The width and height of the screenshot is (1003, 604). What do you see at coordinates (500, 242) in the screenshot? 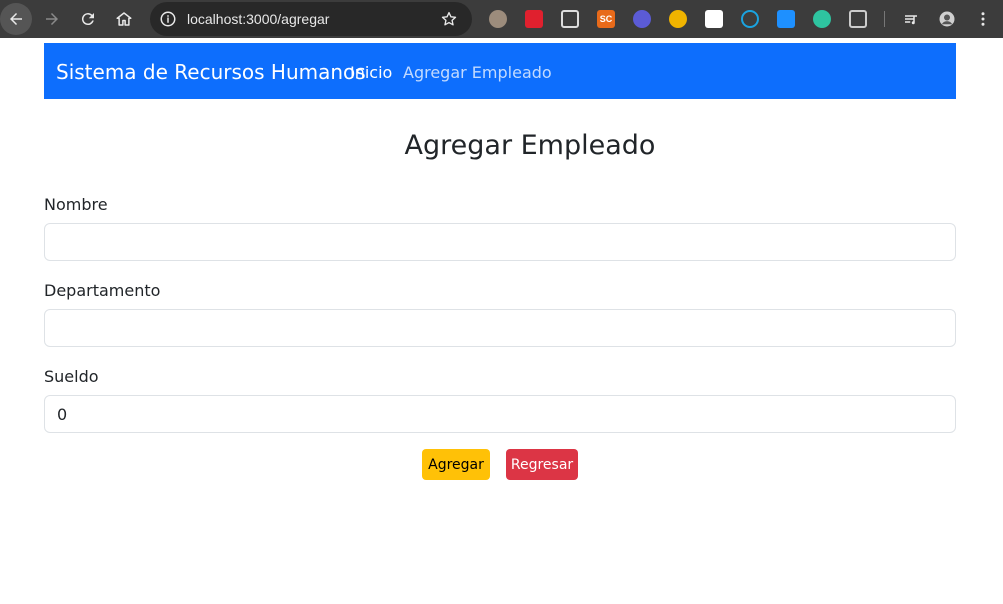
I see `nombre-input` at bounding box center [500, 242].